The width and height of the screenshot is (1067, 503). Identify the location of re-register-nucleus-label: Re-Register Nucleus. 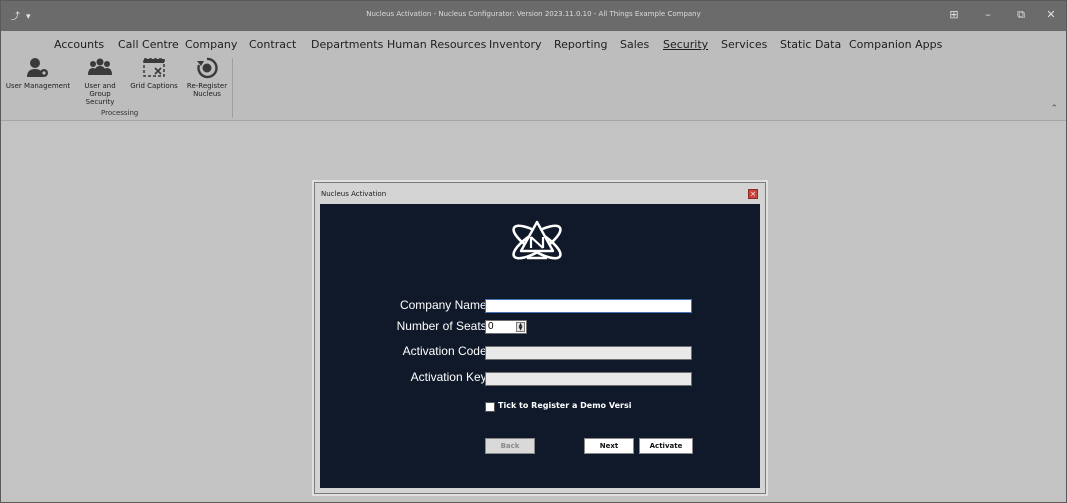
(207, 90).